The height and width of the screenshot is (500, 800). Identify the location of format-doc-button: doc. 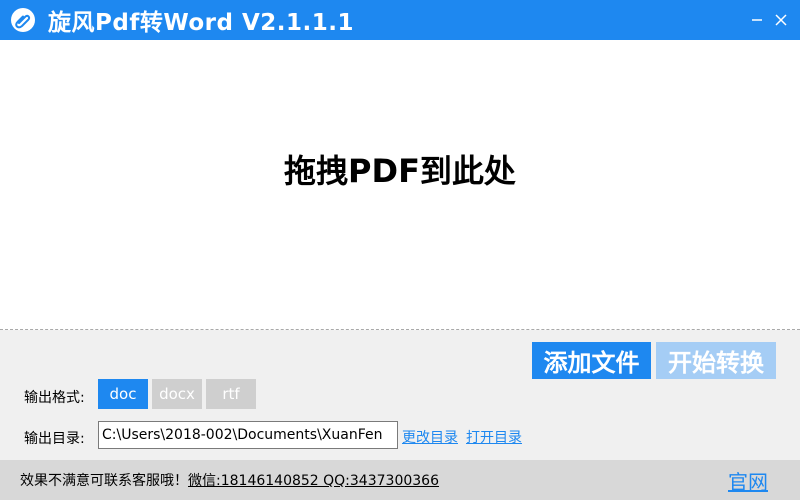
(123, 394).